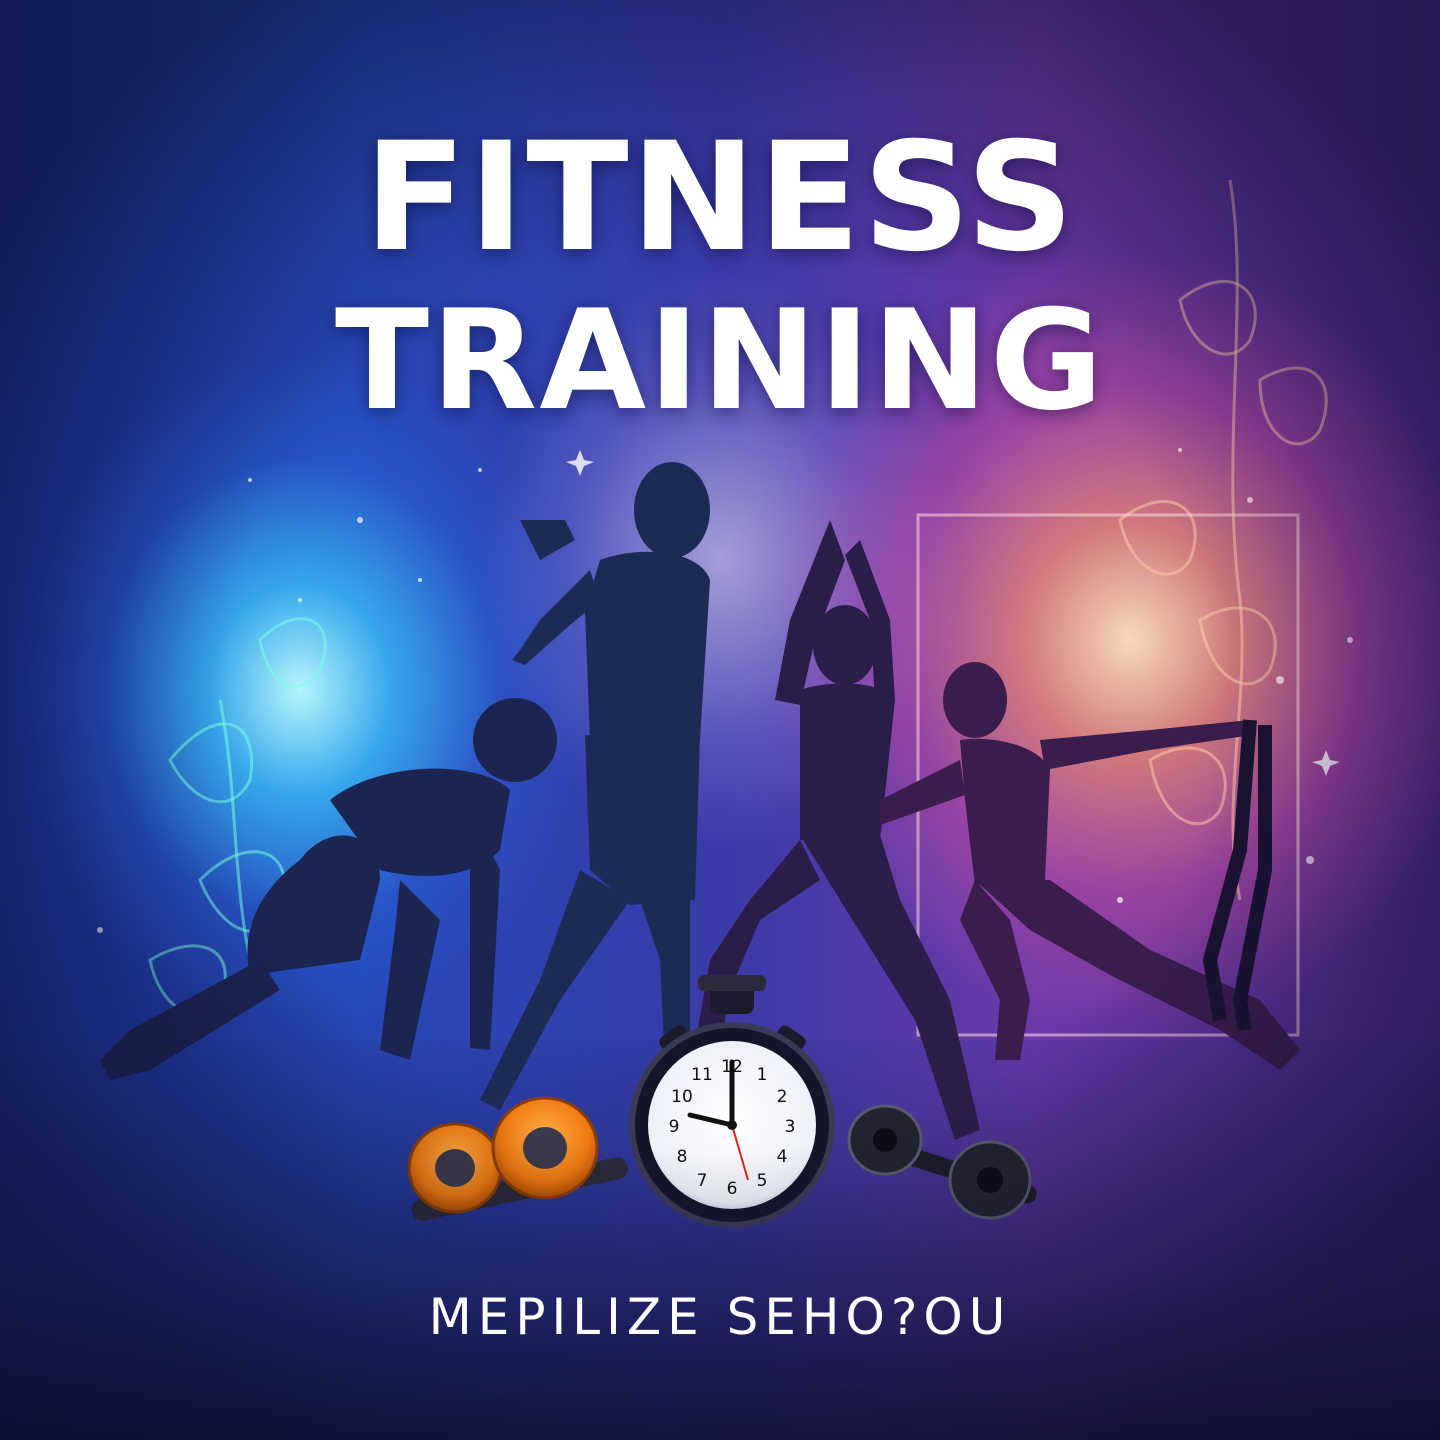  What do you see at coordinates (720, 198) in the screenshot?
I see `title-line-1: FITNESS` at bounding box center [720, 198].